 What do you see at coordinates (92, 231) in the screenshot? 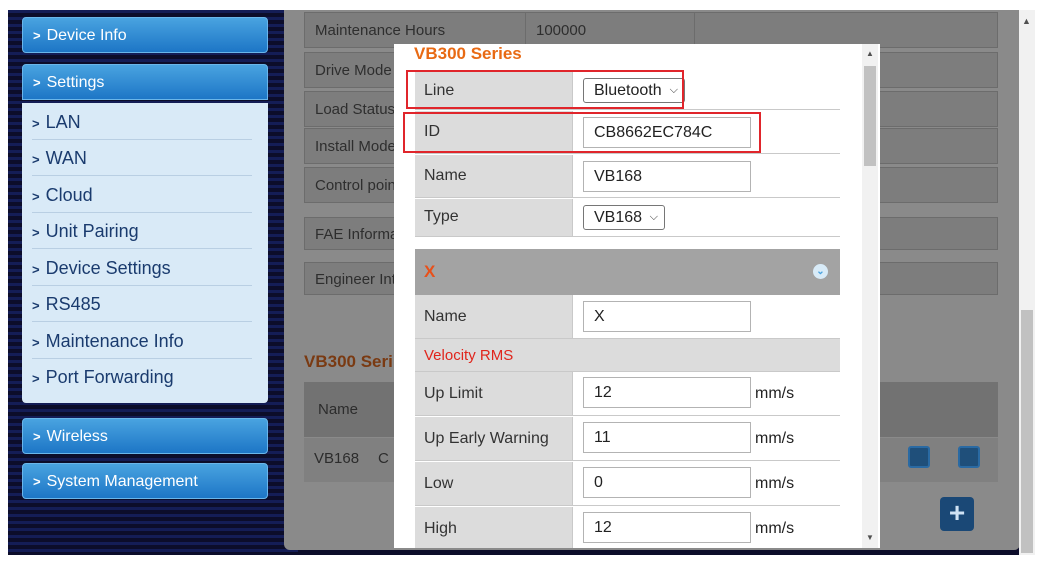
I see `sidebar-item-label: Unit Pairing` at bounding box center [92, 231].